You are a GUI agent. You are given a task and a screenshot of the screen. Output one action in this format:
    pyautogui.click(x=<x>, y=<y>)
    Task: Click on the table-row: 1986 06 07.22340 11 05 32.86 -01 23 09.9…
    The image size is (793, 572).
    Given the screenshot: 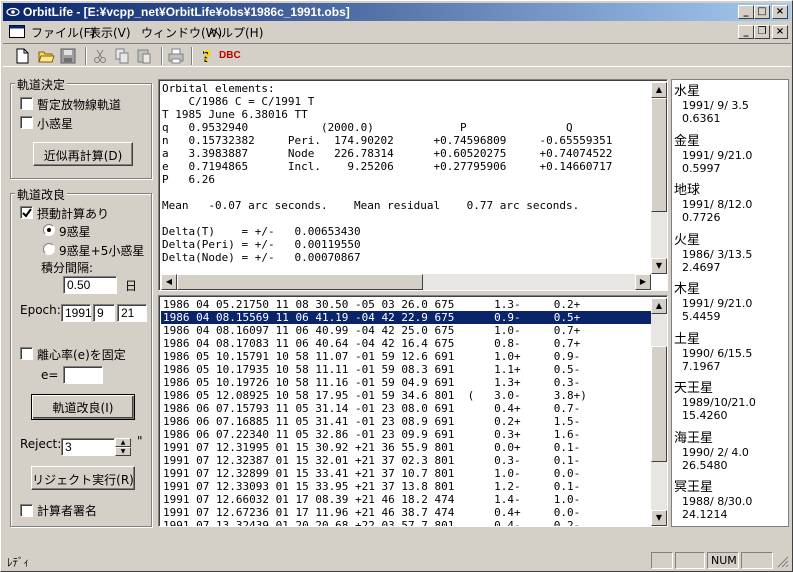 What is the action you would take?
    pyautogui.click(x=406, y=434)
    